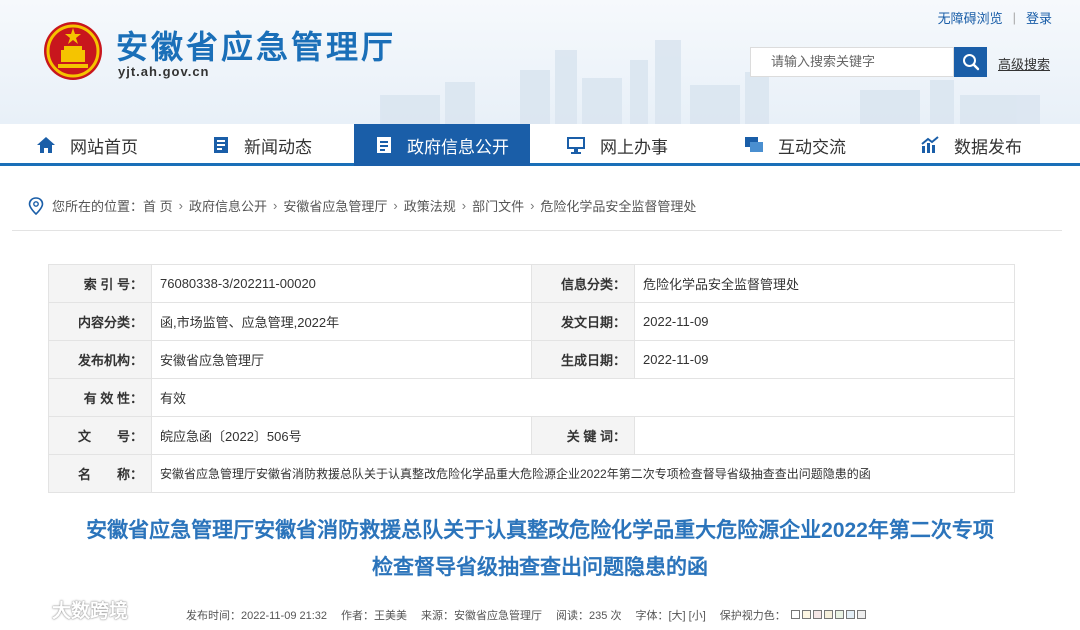  Describe the element at coordinates (73, 51) in the screenshot. I see `national-emblem-logo` at that location.